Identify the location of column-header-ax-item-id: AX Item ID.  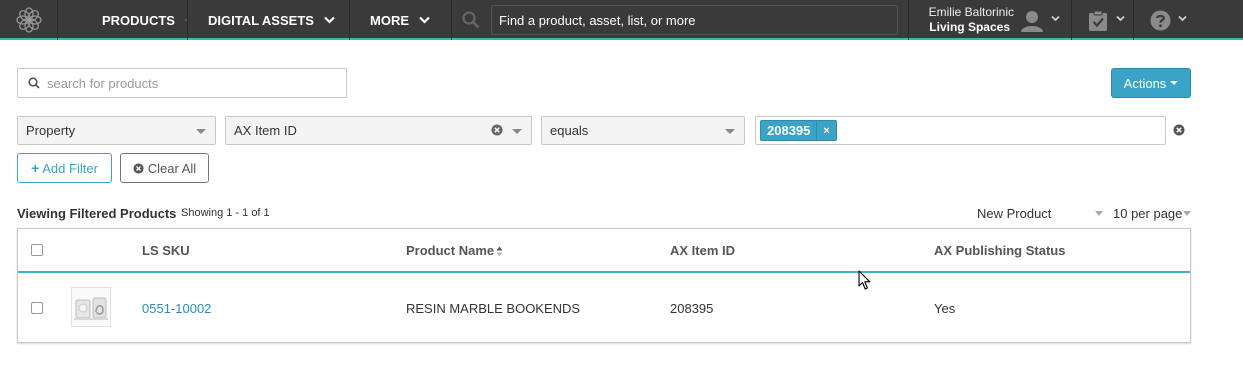
(702, 250).